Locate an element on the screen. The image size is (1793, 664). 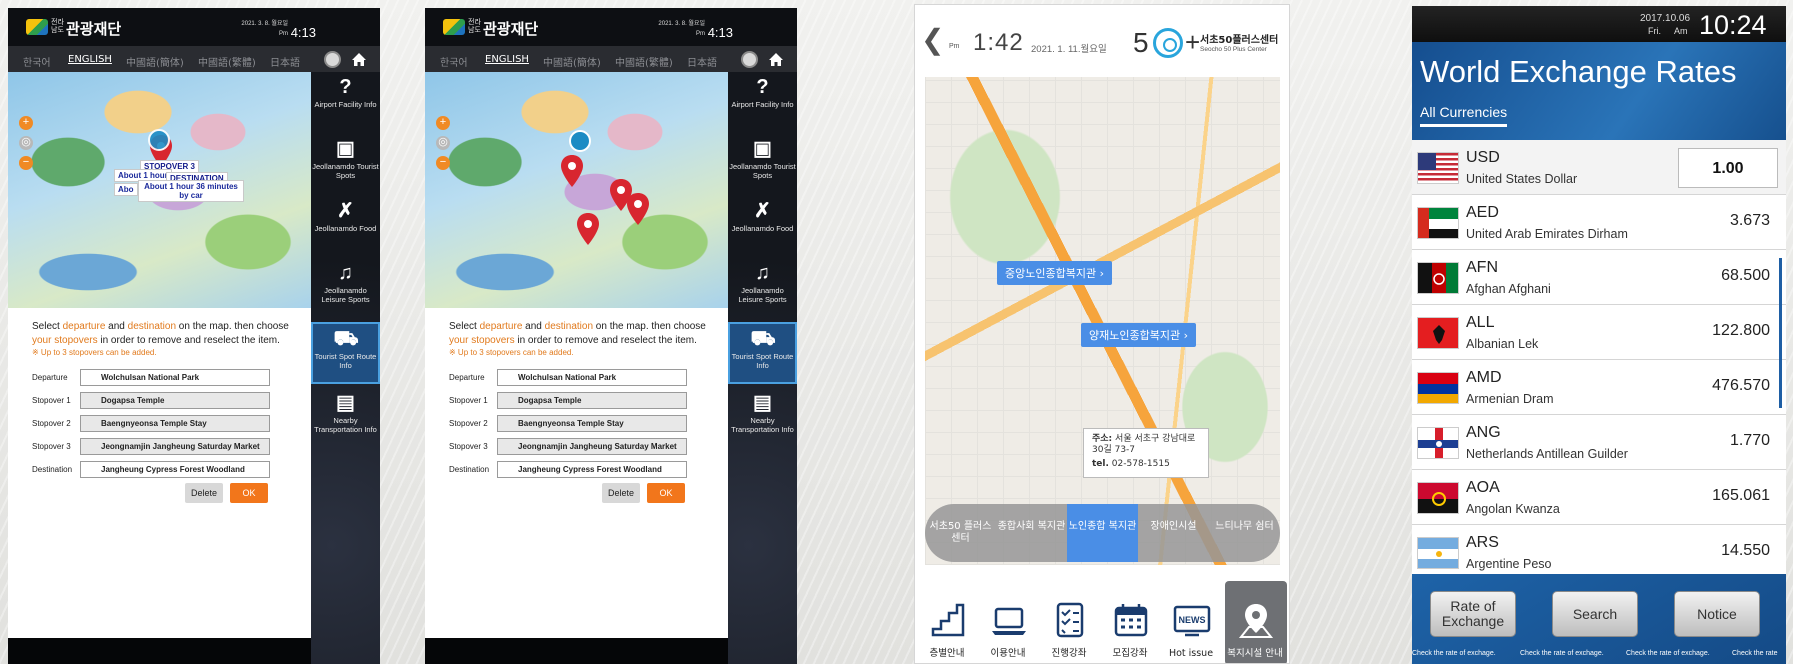
laptop-icon is located at coordinates (1009, 620).